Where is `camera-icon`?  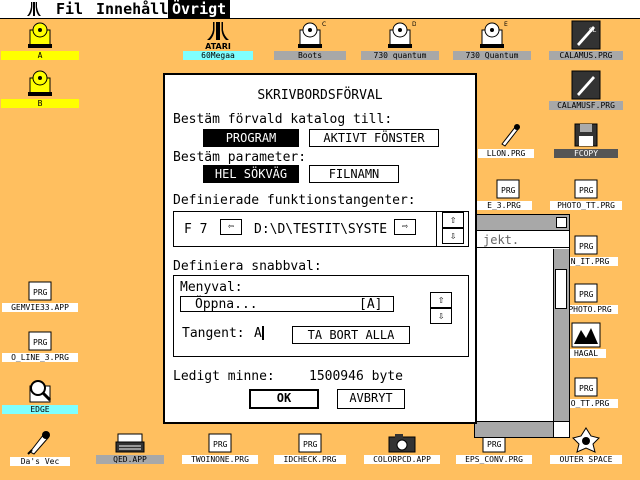 camera-icon is located at coordinates (402, 443).